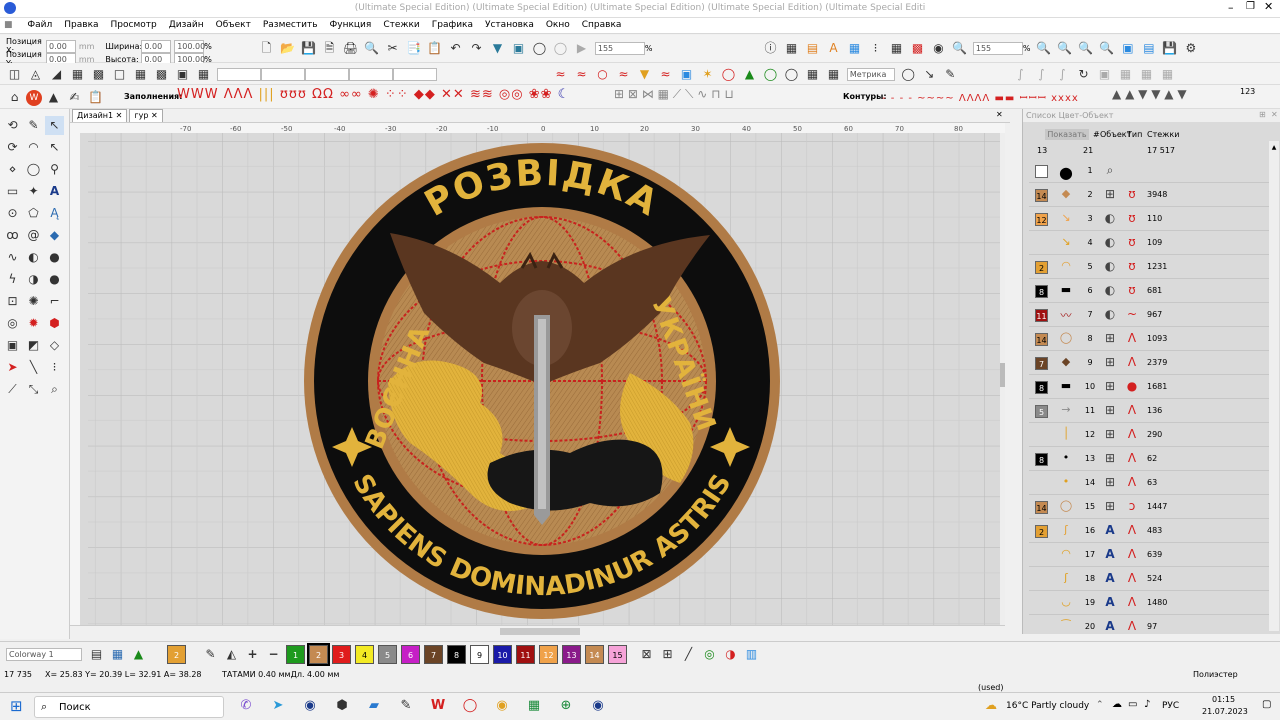 This screenshot has height=720, width=1280. What do you see at coordinates (667, 654) in the screenshot?
I see `lock-colors-icon: ⊞` at bounding box center [667, 654].